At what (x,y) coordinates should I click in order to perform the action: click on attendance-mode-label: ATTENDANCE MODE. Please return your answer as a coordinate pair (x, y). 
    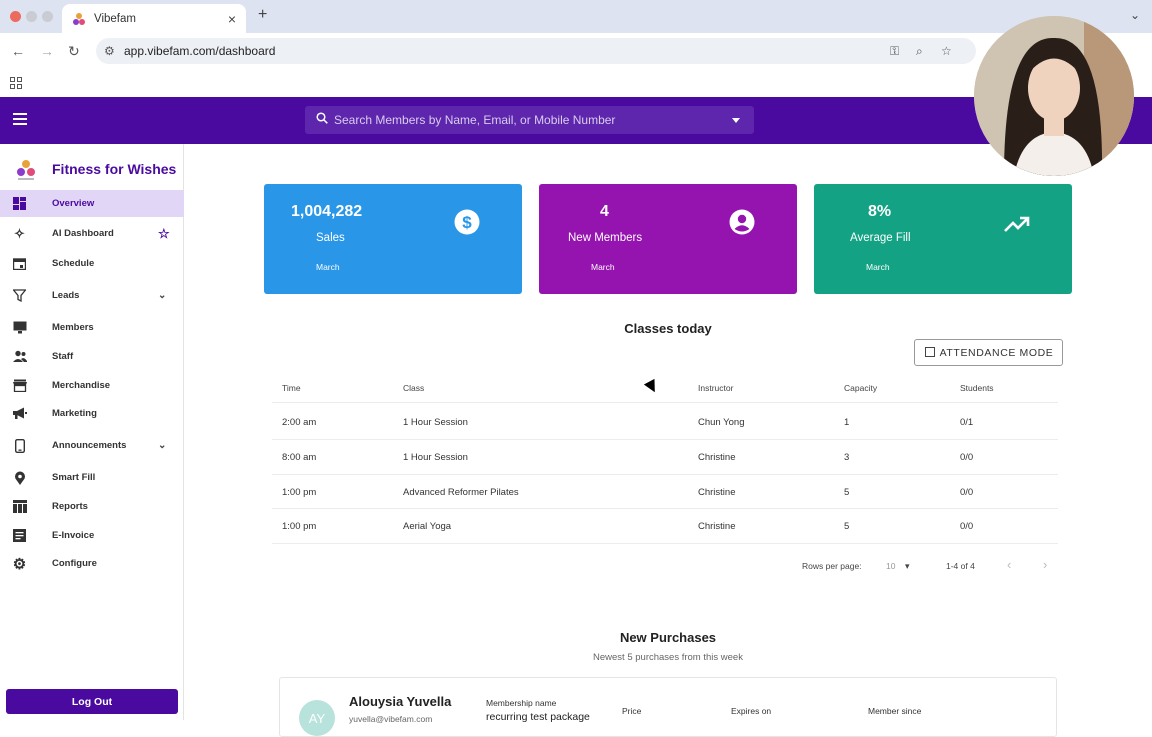
    Looking at the image, I should click on (996, 352).